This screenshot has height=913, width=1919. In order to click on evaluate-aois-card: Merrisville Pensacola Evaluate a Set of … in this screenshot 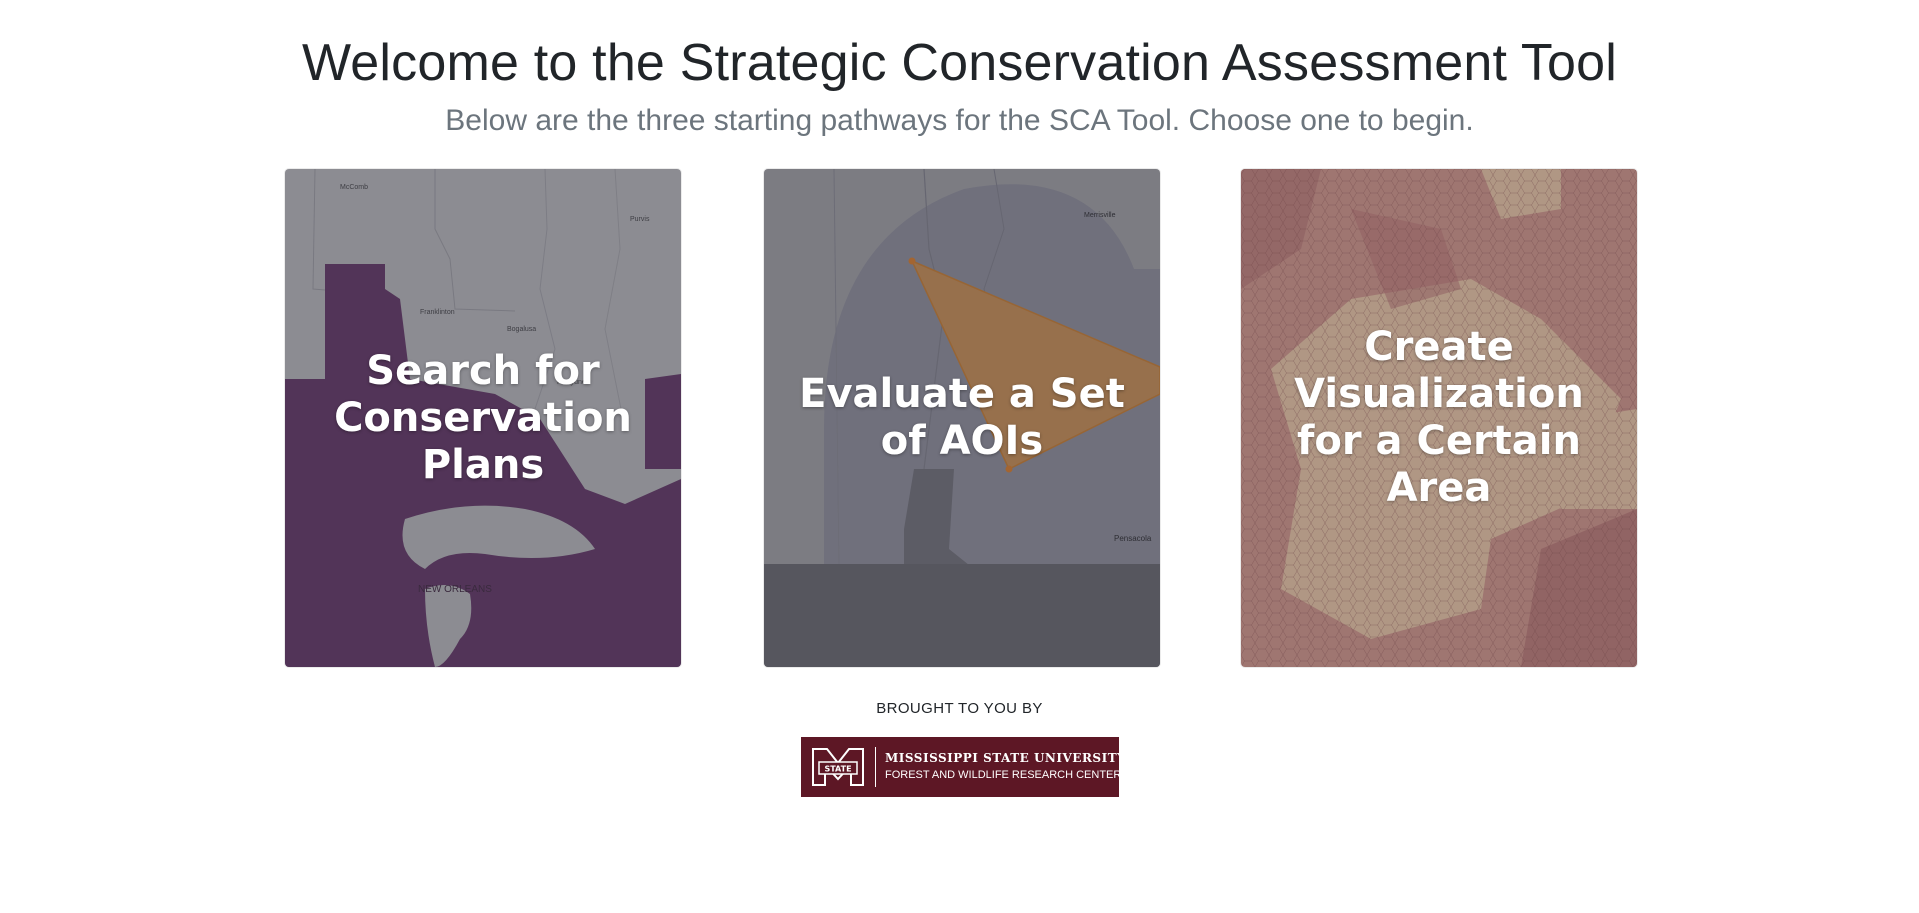, I will do `click(962, 418)`.